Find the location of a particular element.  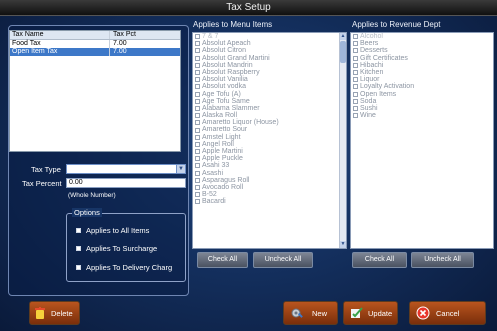

menu-items-scrollbar: ▲ ▼ is located at coordinates (342, 140).